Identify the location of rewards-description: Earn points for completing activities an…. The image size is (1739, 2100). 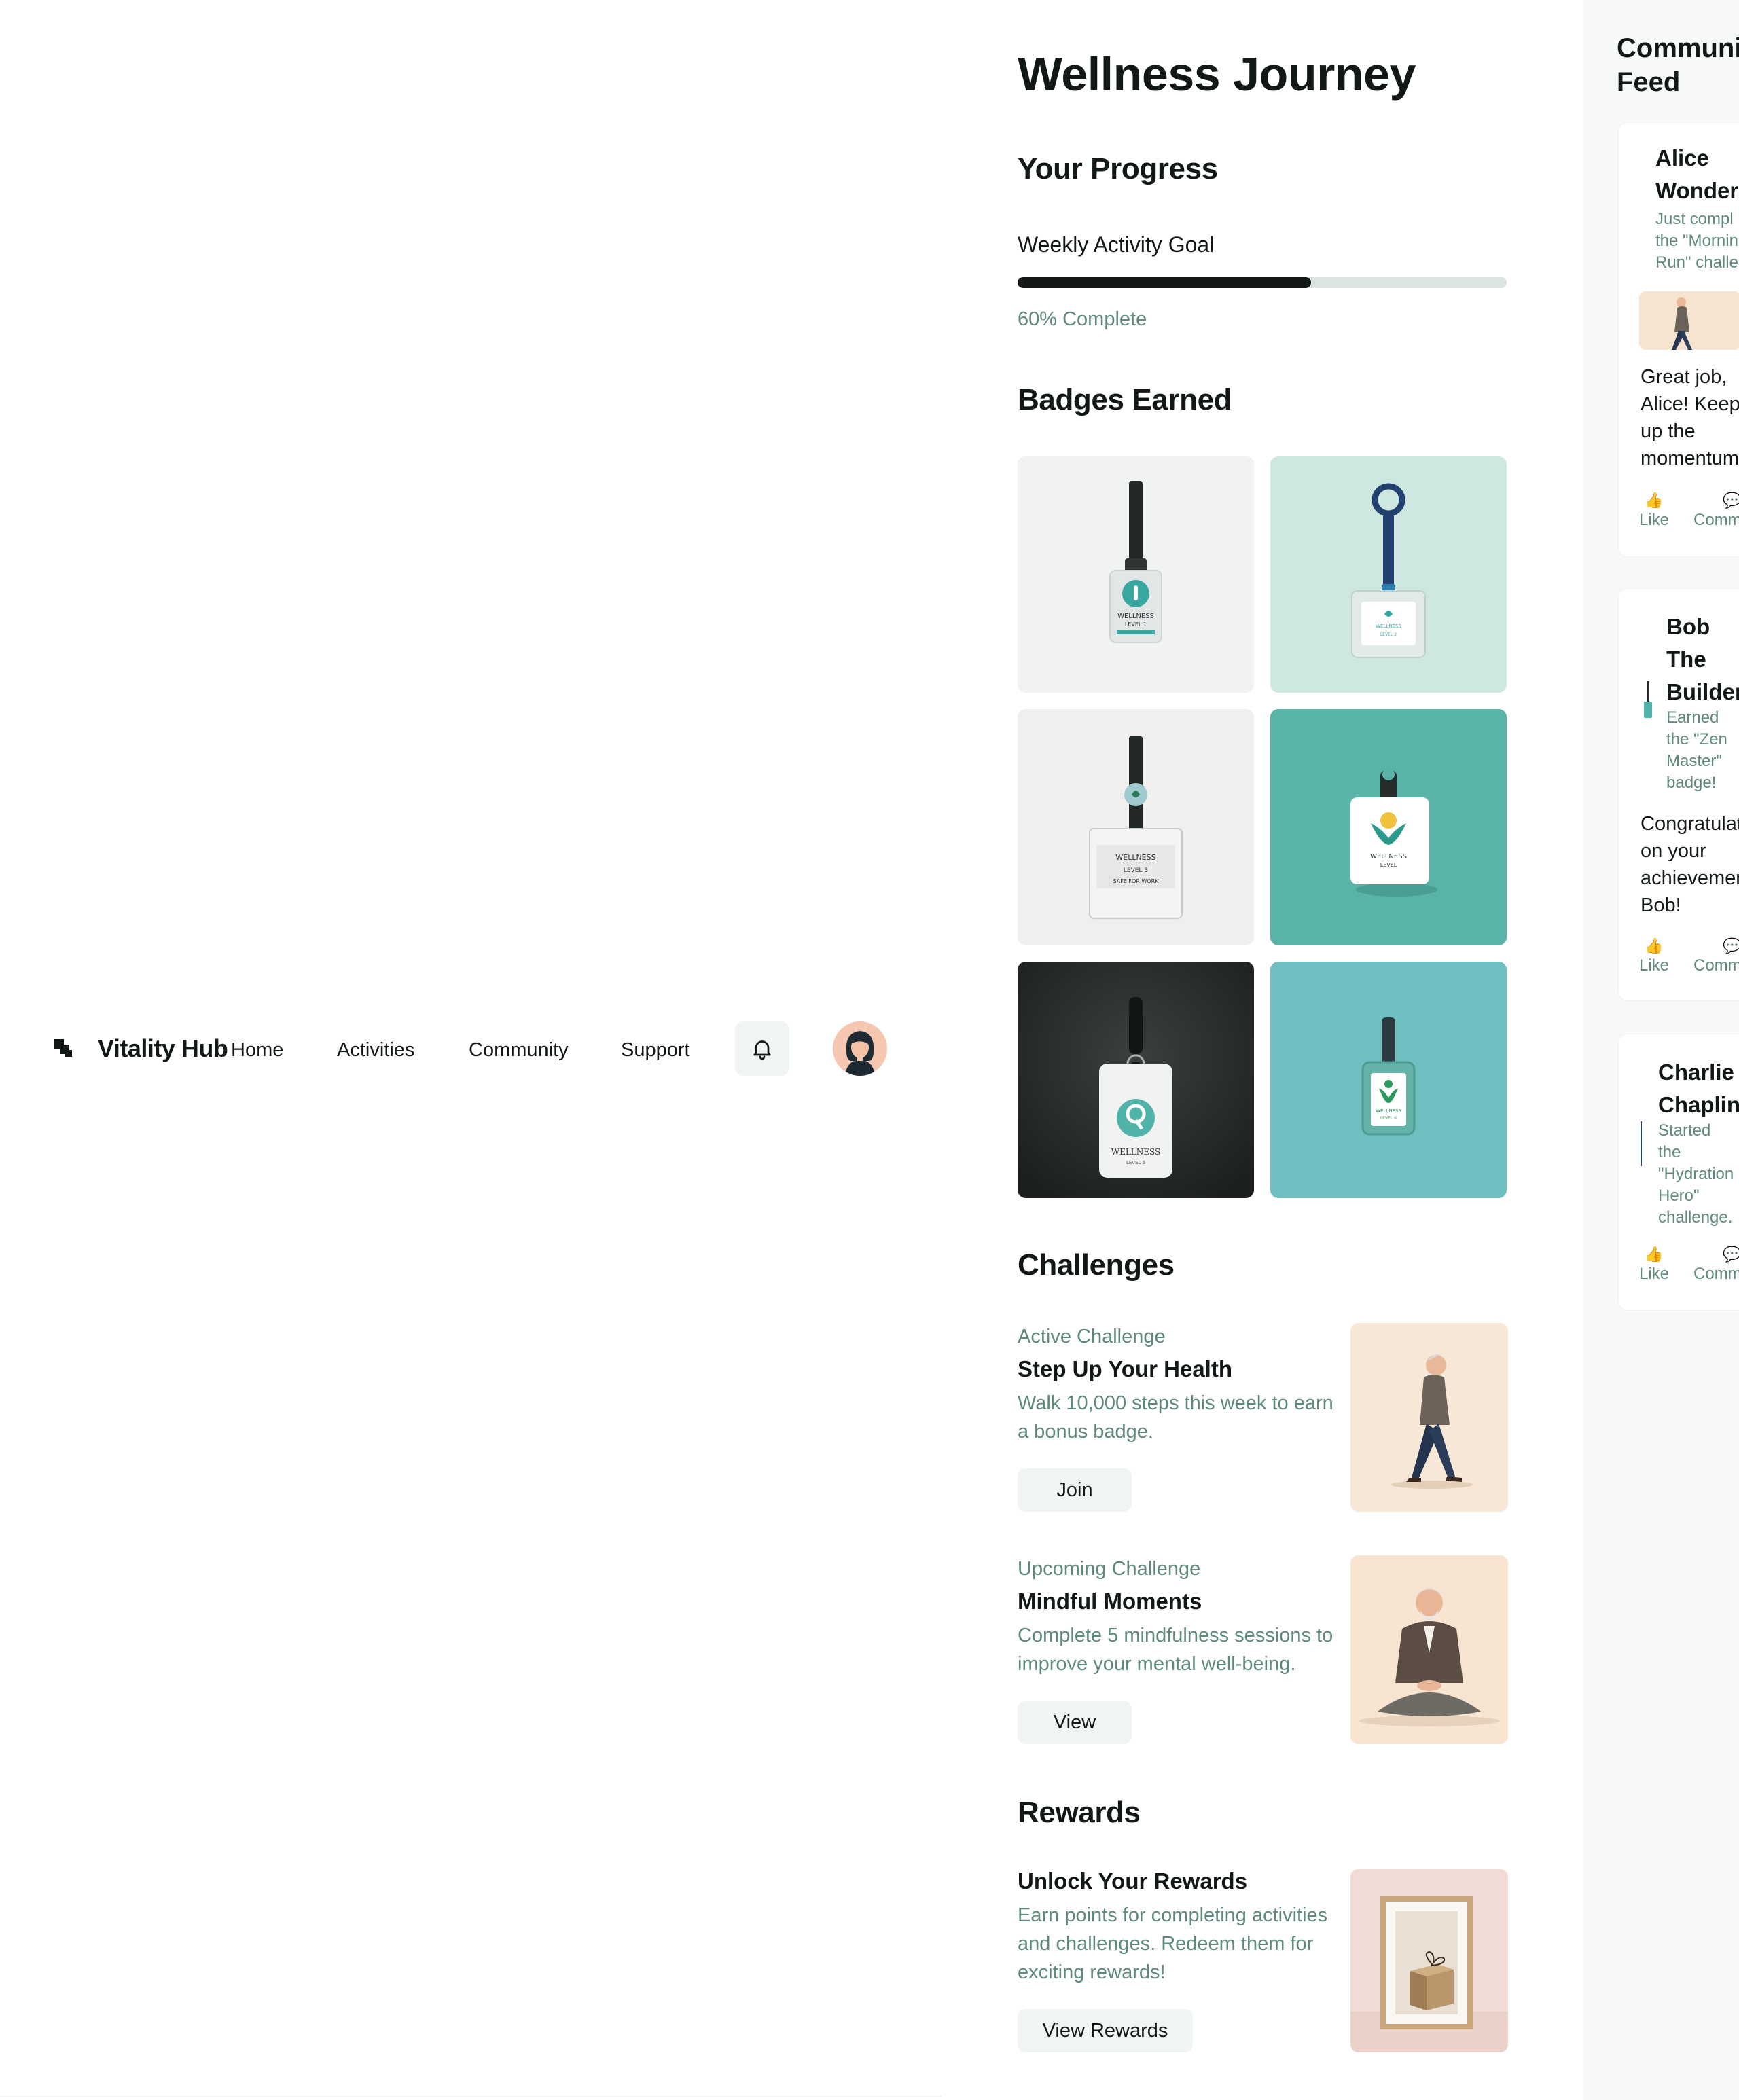
(1173, 1943).